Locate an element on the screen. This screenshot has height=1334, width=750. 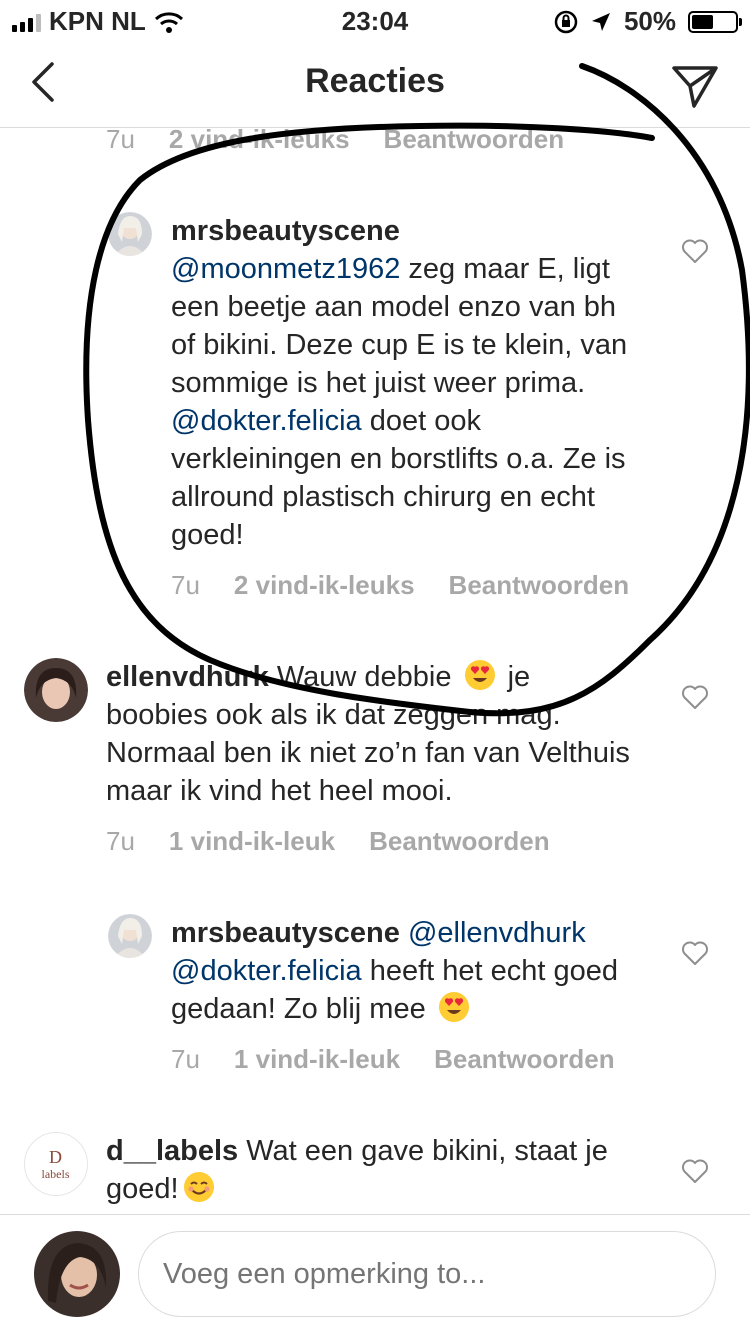
svg-text: D is located at coordinates (55, 1157).